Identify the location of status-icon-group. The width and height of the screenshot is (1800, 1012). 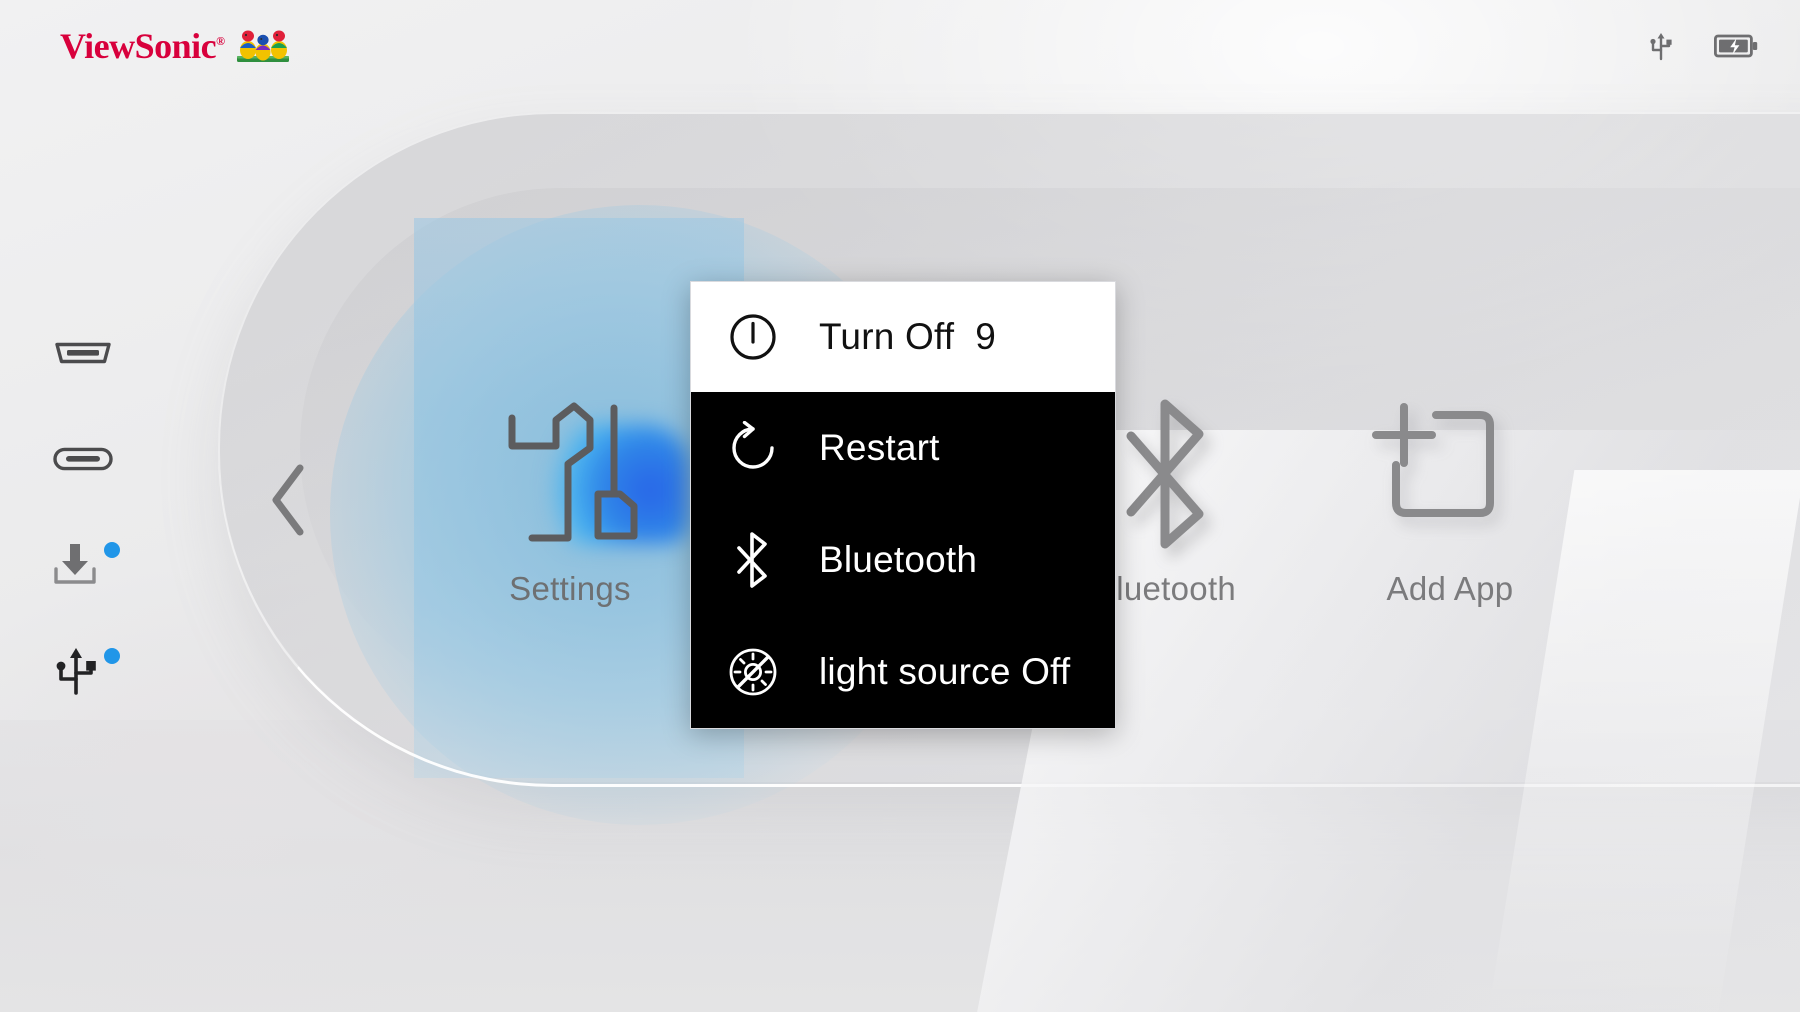
(1703, 48).